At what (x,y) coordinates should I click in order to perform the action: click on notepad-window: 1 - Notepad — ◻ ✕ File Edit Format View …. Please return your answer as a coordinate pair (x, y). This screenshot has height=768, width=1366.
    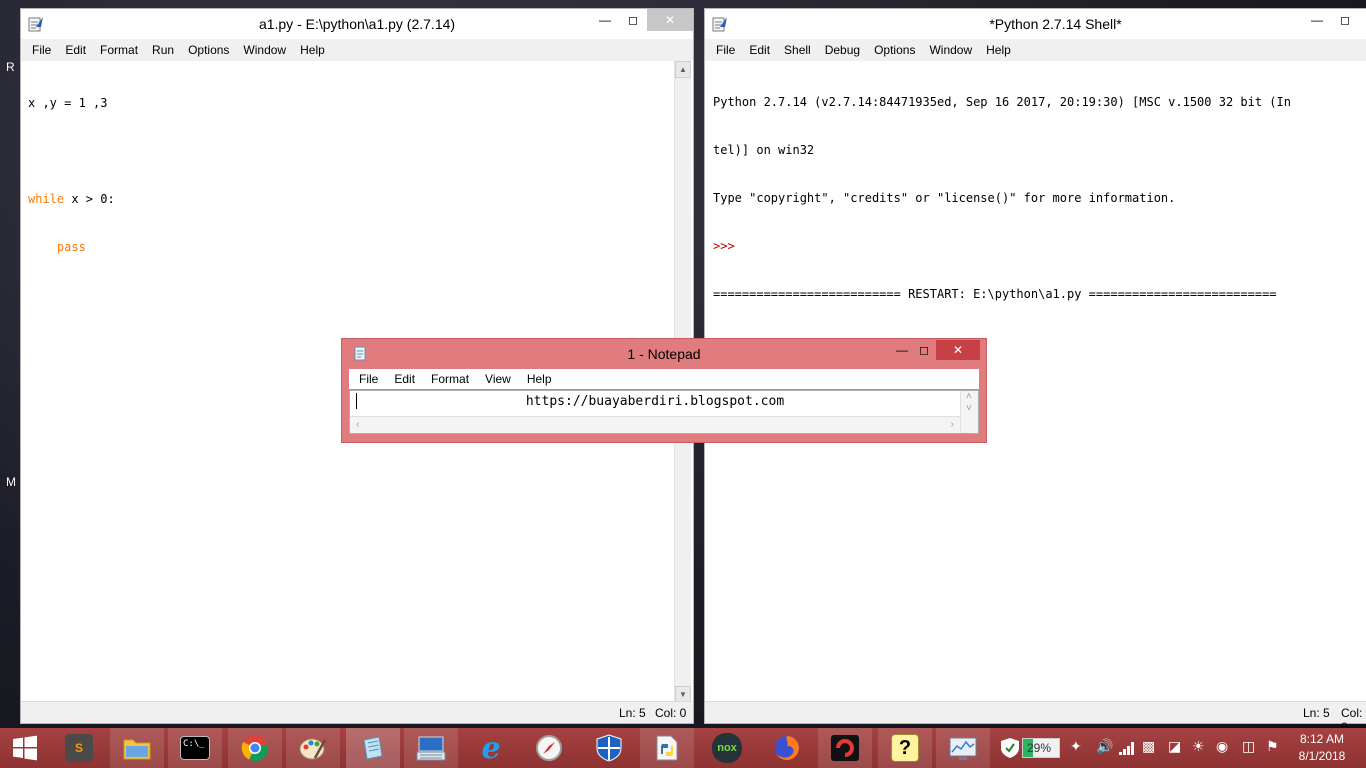
    Looking at the image, I should click on (664, 390).